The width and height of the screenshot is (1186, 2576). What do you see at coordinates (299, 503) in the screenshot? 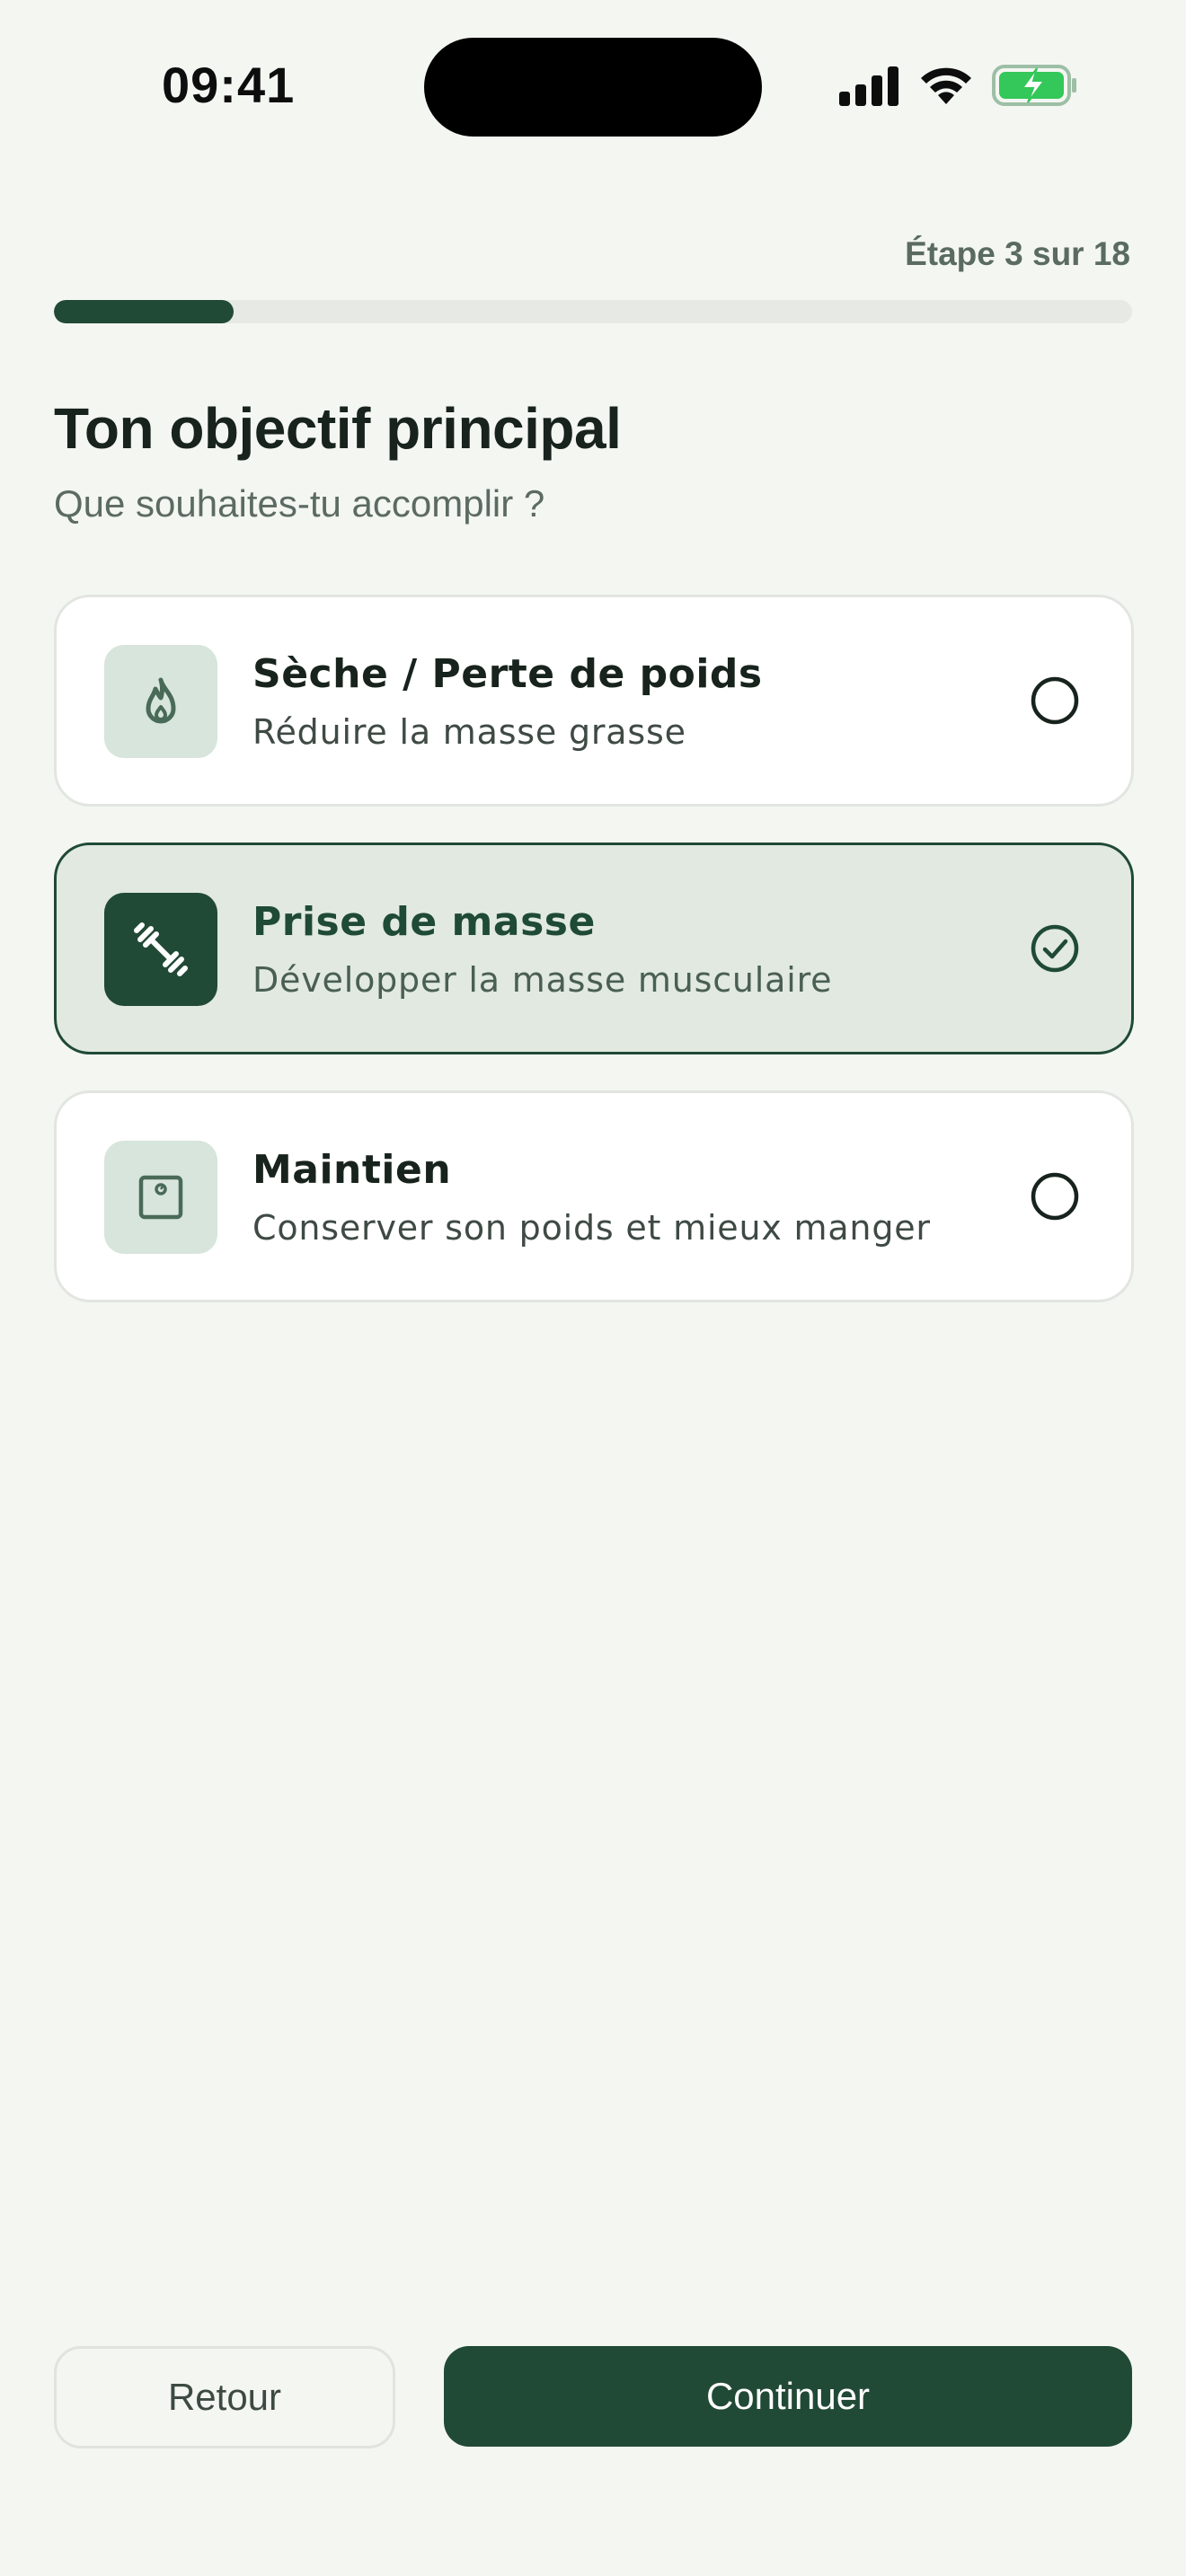
I see `page-subtitle: Que souhaites-tu accomplir ?` at bounding box center [299, 503].